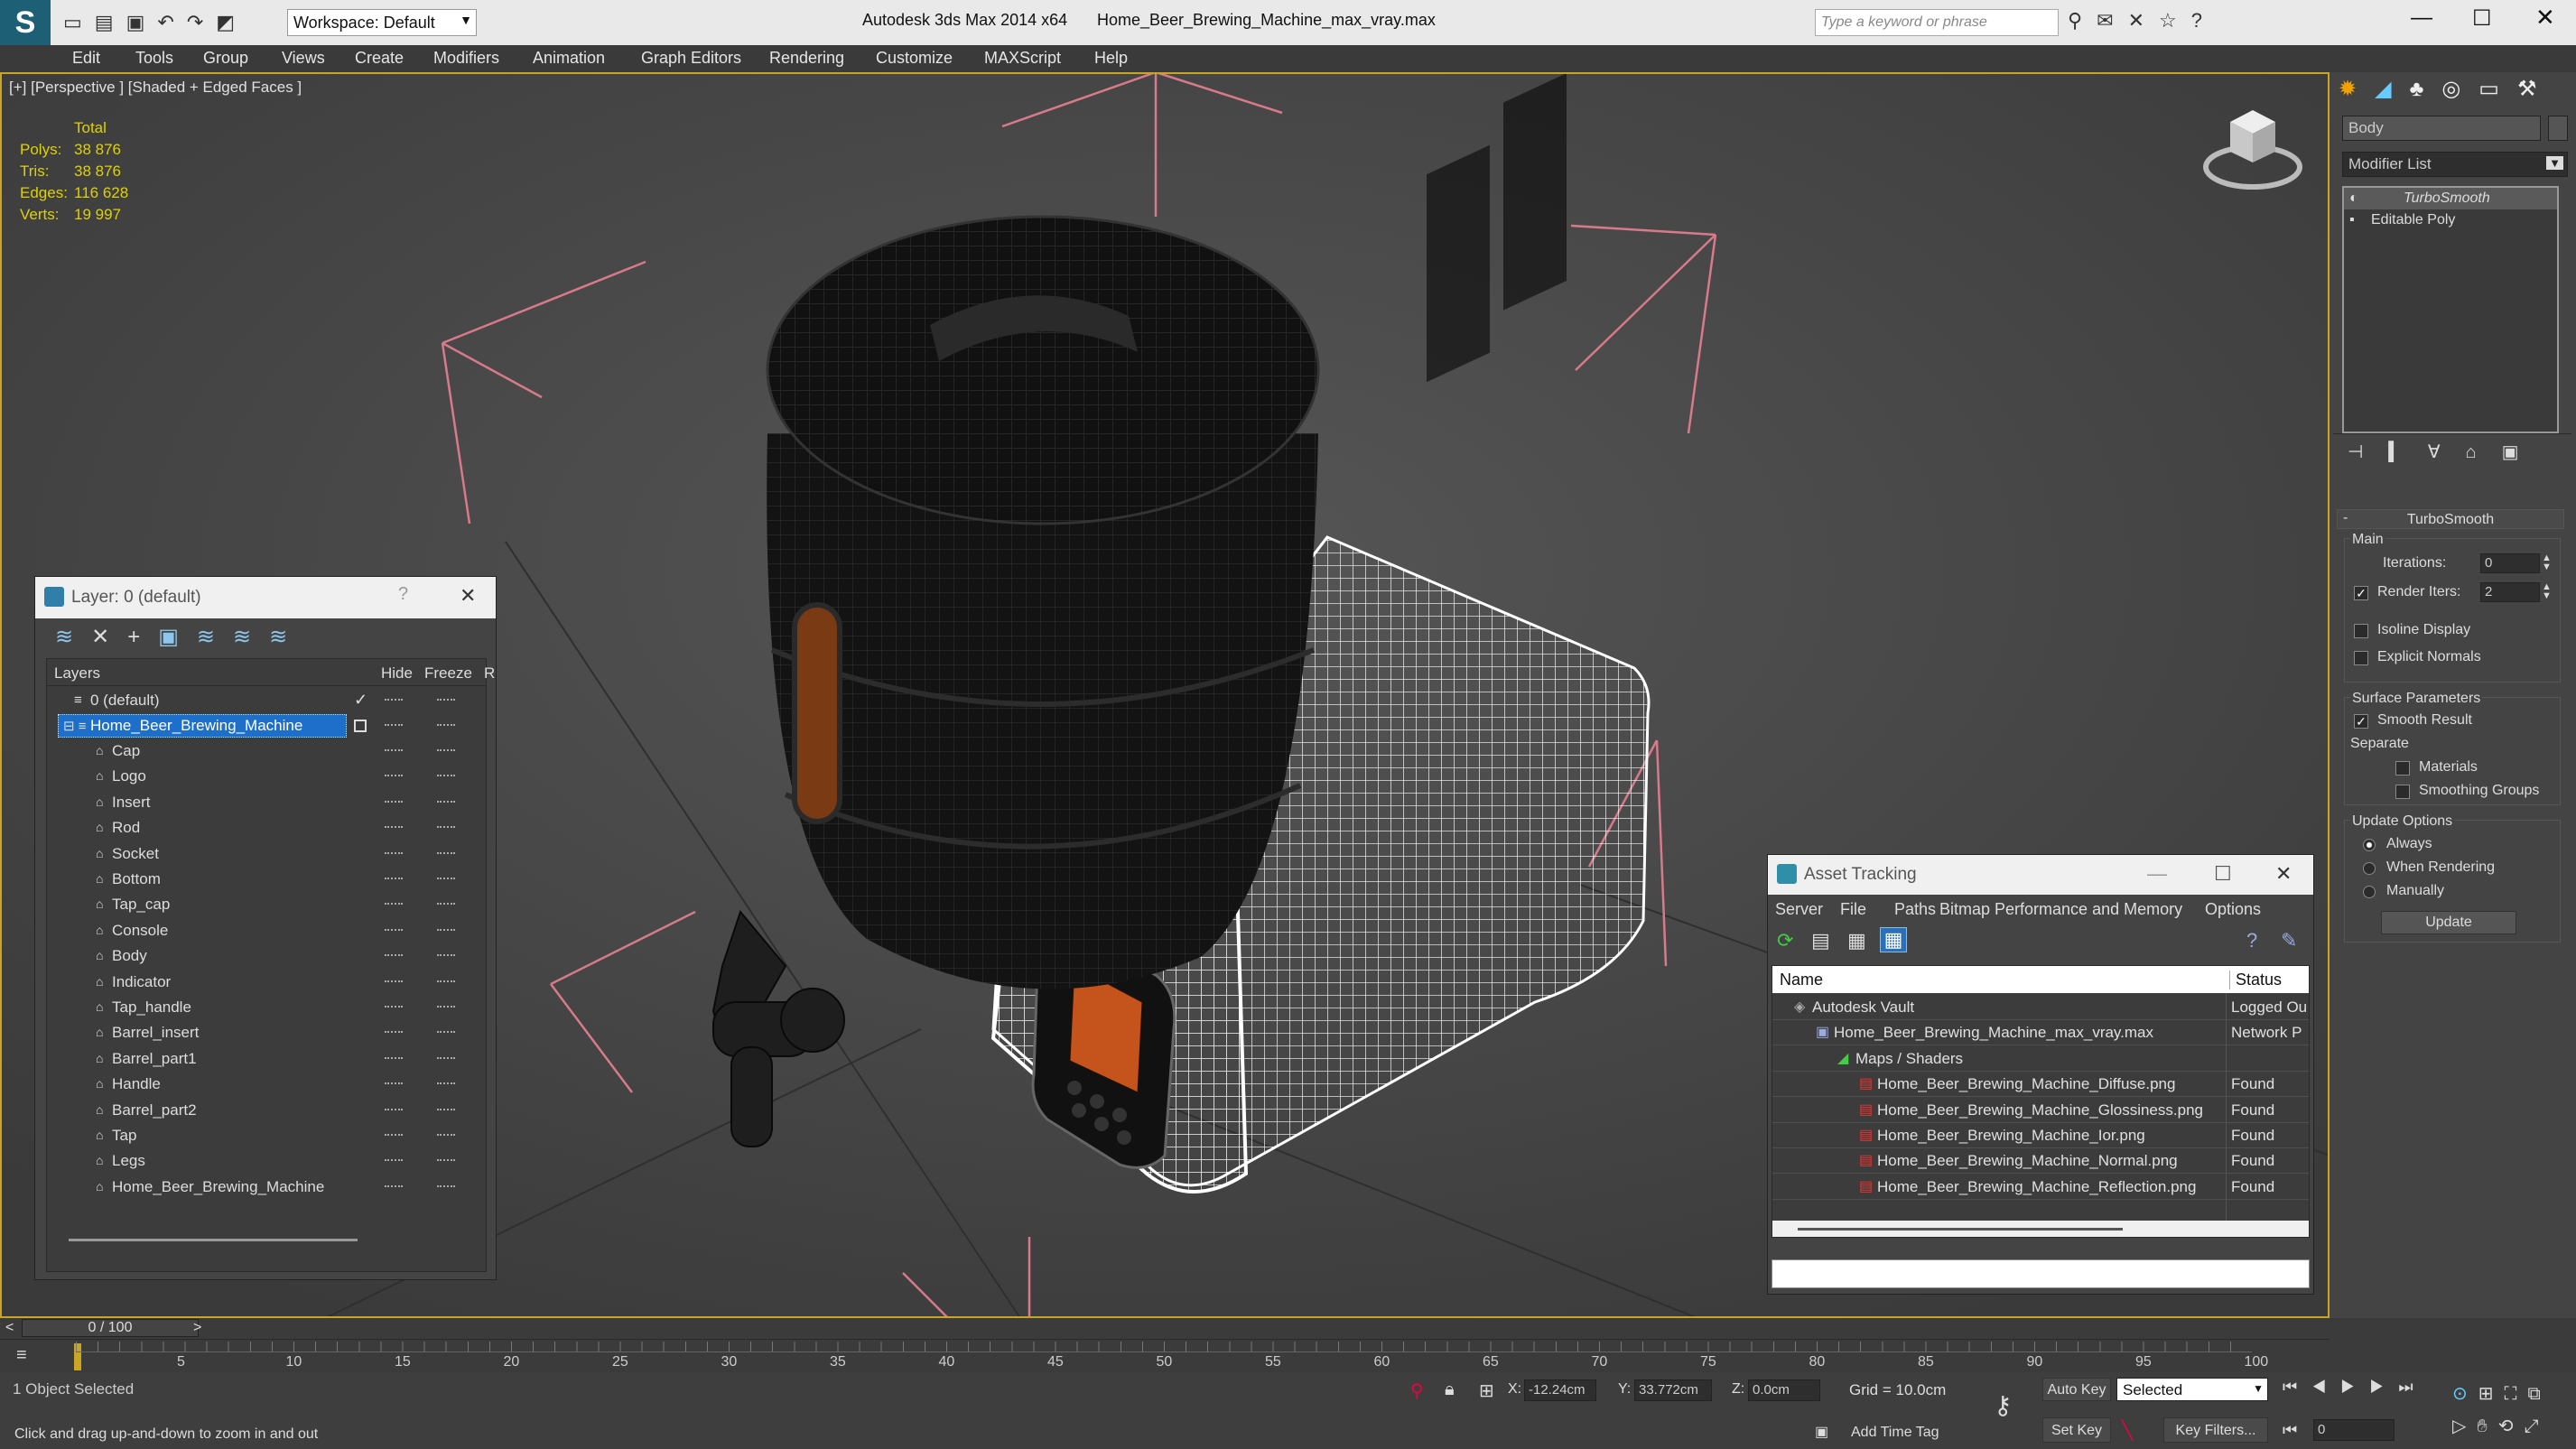 The width and height of the screenshot is (2576, 1449). I want to click on layer-object-row: ⌂ Barrel_part2, so click(266, 1110).